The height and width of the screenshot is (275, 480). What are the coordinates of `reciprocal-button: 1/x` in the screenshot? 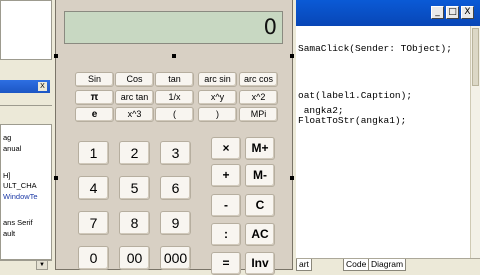 It's located at (174, 97).